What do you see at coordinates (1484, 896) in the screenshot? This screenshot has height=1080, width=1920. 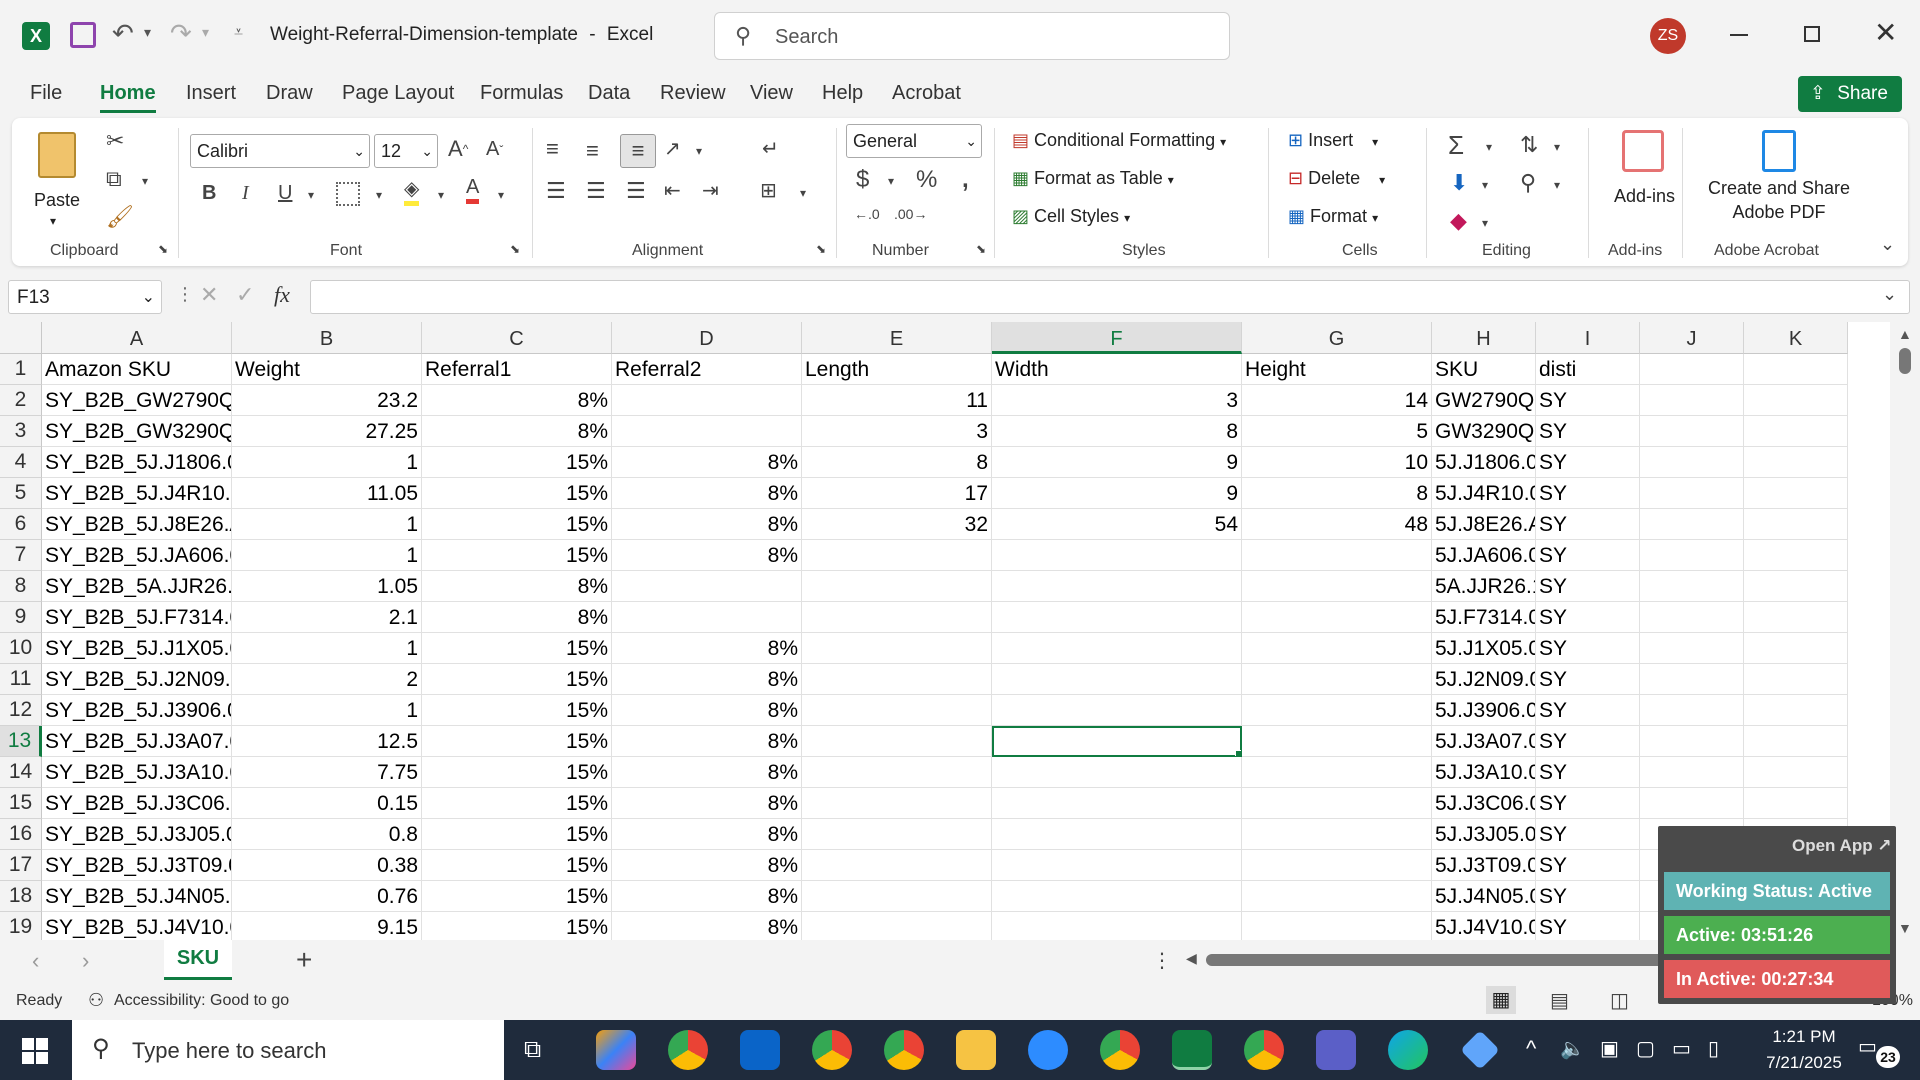 I see `cell-h18: 5J.J4N05.0` at bounding box center [1484, 896].